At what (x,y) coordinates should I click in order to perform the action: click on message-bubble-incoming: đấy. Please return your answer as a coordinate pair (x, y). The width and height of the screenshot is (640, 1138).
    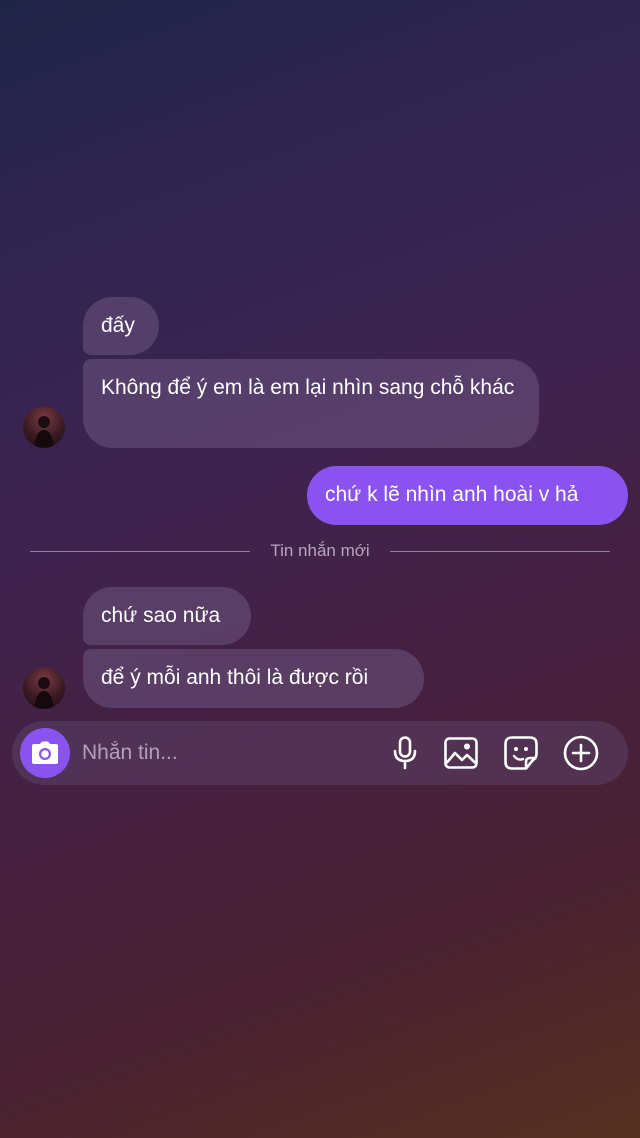
    Looking at the image, I should click on (121, 326).